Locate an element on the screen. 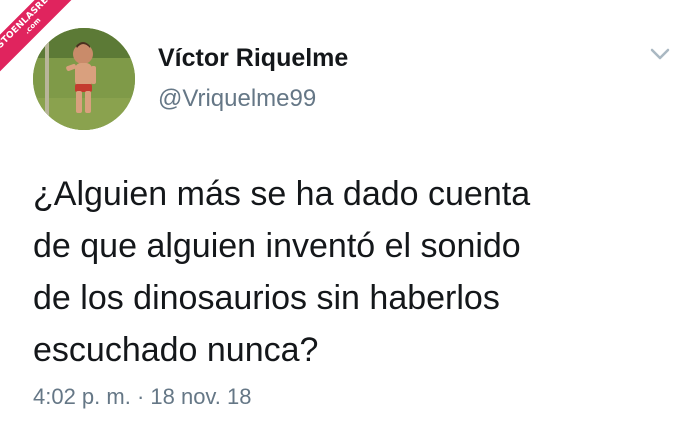  tweet-line: de los dinosaurios sin haberlos is located at coordinates (266, 298).